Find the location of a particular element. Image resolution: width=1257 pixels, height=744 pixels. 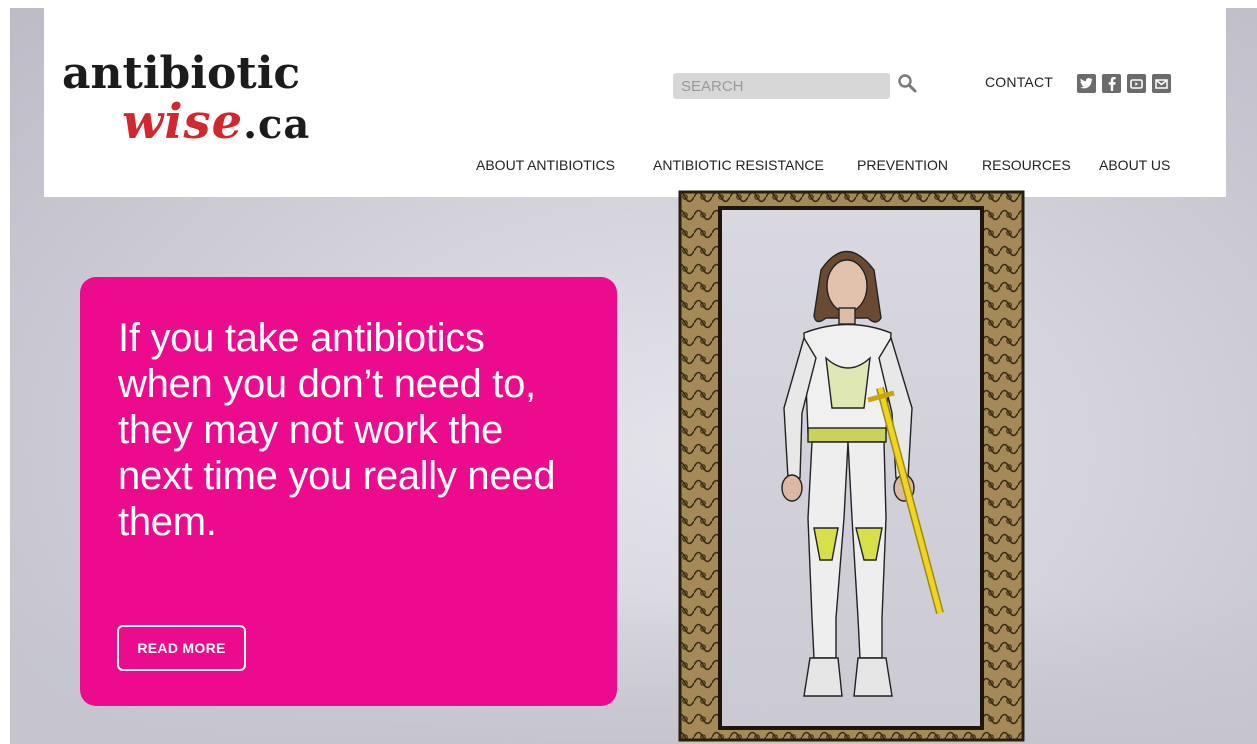

nav-antibiotic-resistance: ANTIBIOTIC RESISTANCE is located at coordinates (738, 165).